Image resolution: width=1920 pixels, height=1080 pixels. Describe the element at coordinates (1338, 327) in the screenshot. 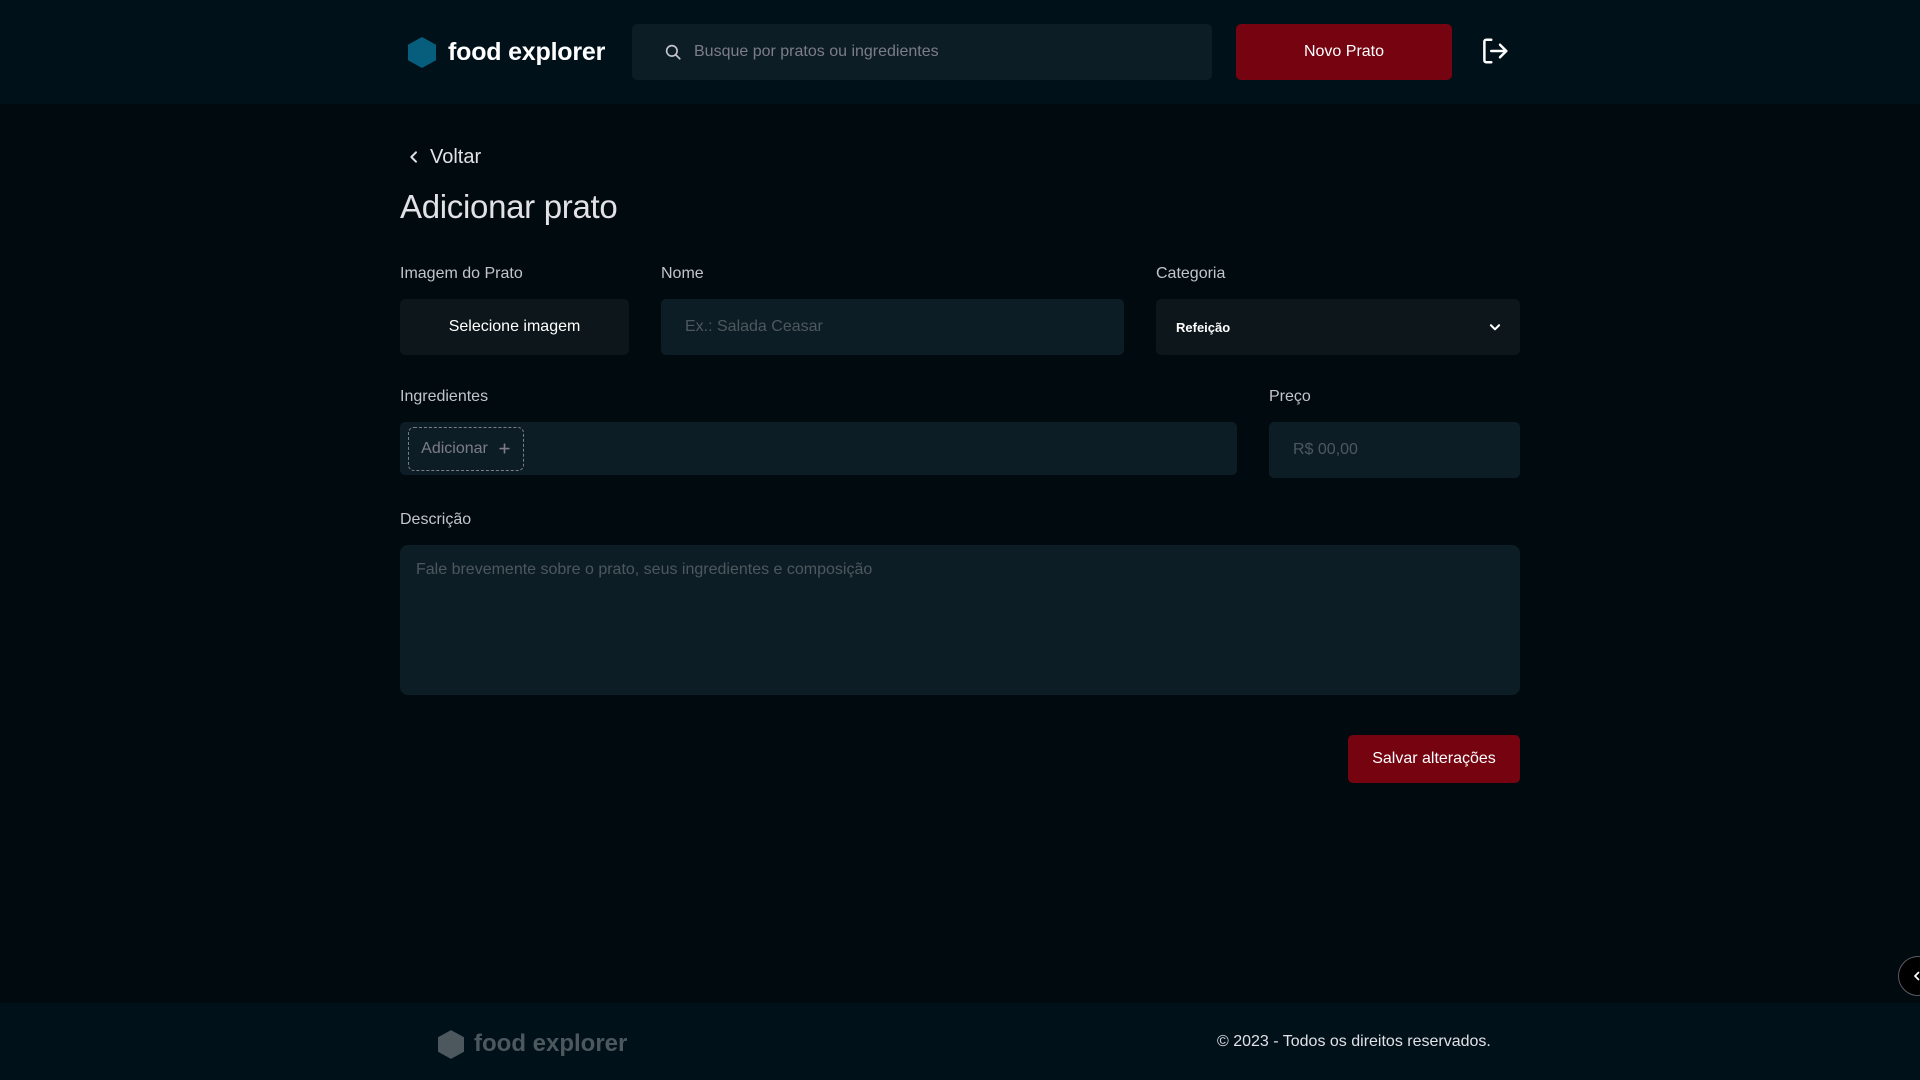

I see `category-select: Refeição` at that location.